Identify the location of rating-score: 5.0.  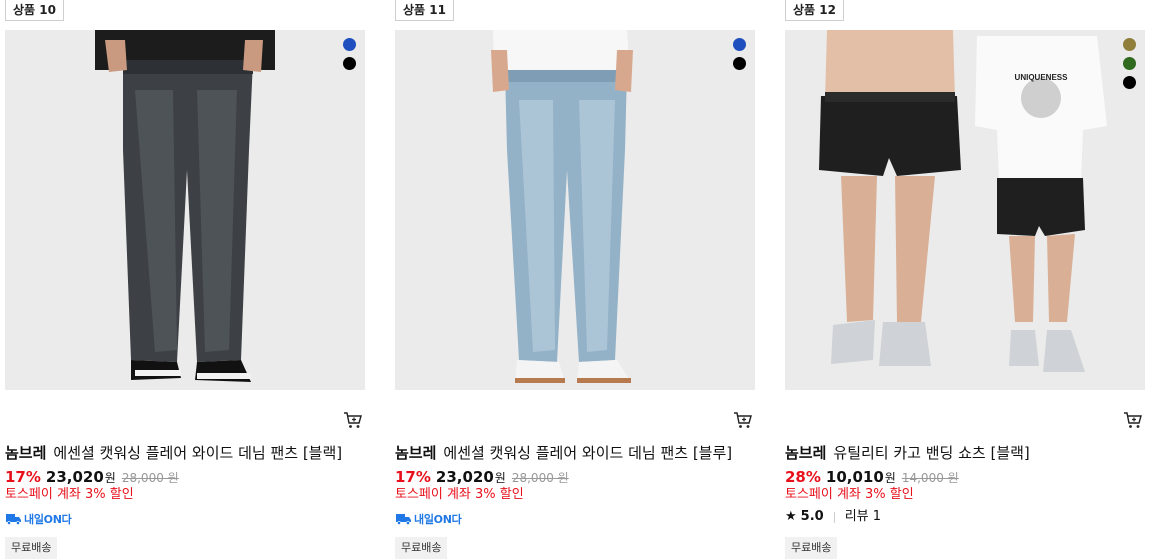
(812, 516).